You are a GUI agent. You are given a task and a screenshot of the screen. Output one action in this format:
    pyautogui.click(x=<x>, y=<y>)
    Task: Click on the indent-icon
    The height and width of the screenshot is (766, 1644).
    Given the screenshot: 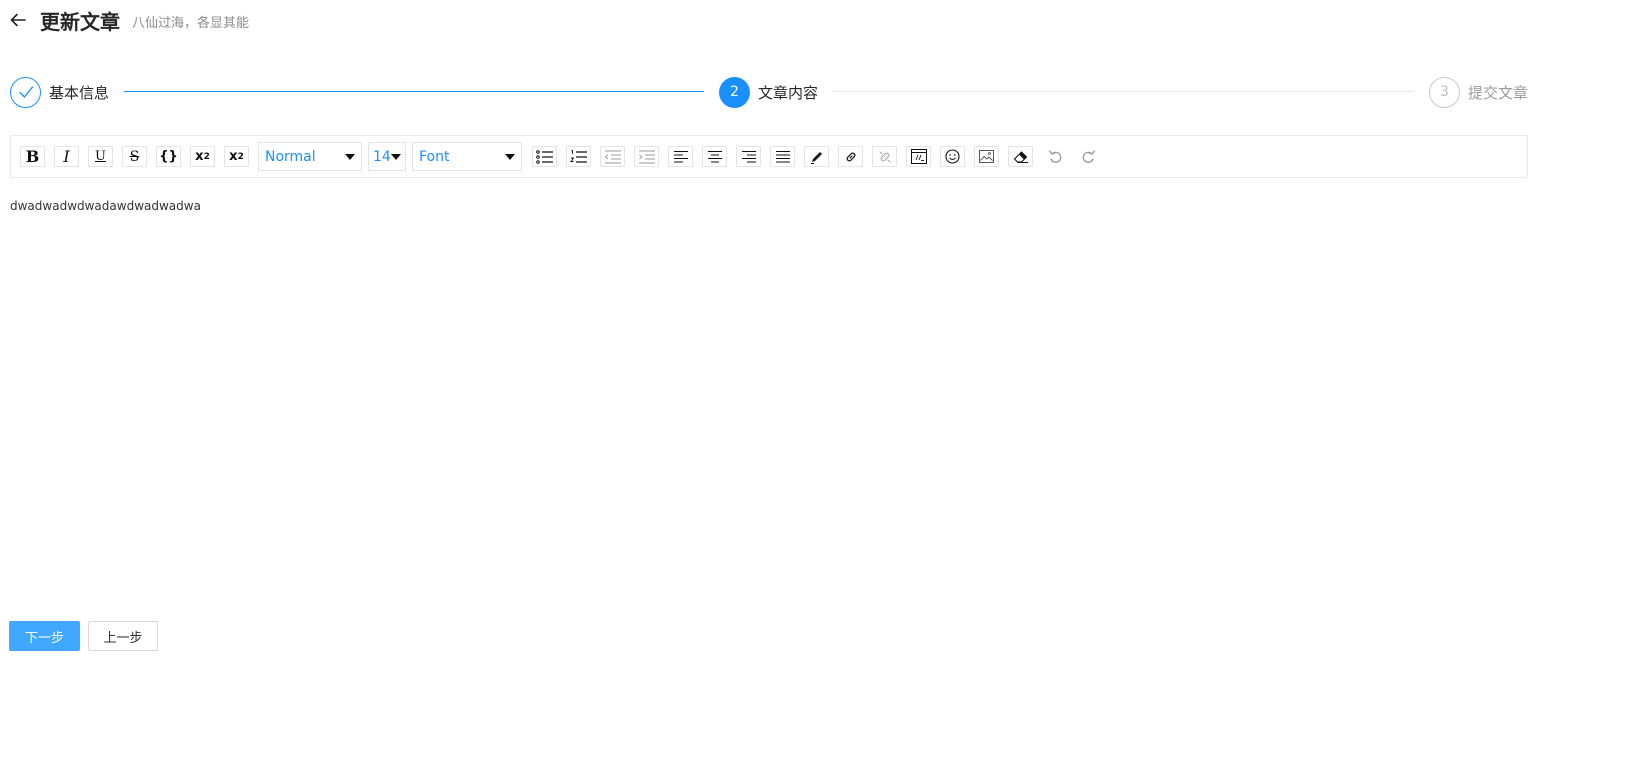 What is the action you would take?
    pyautogui.click(x=646, y=156)
    